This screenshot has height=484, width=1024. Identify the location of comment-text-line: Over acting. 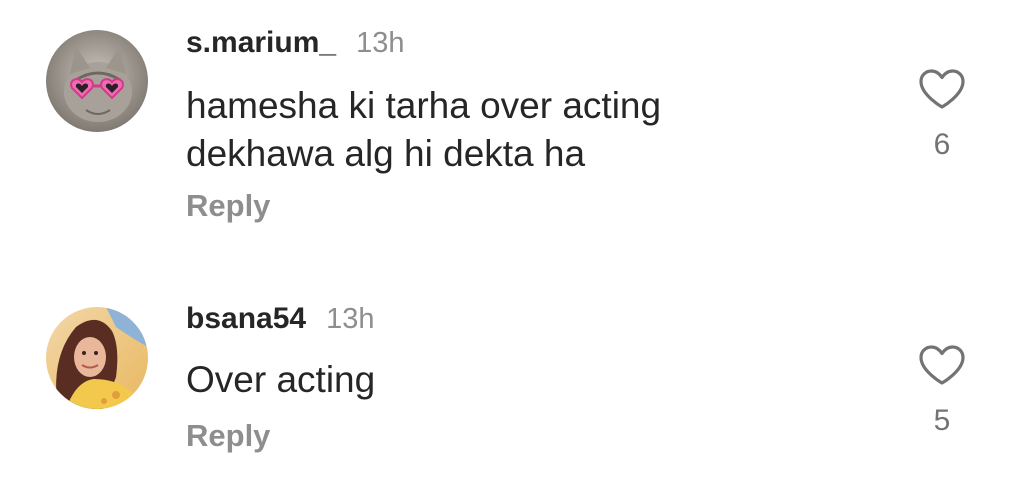
(281, 379).